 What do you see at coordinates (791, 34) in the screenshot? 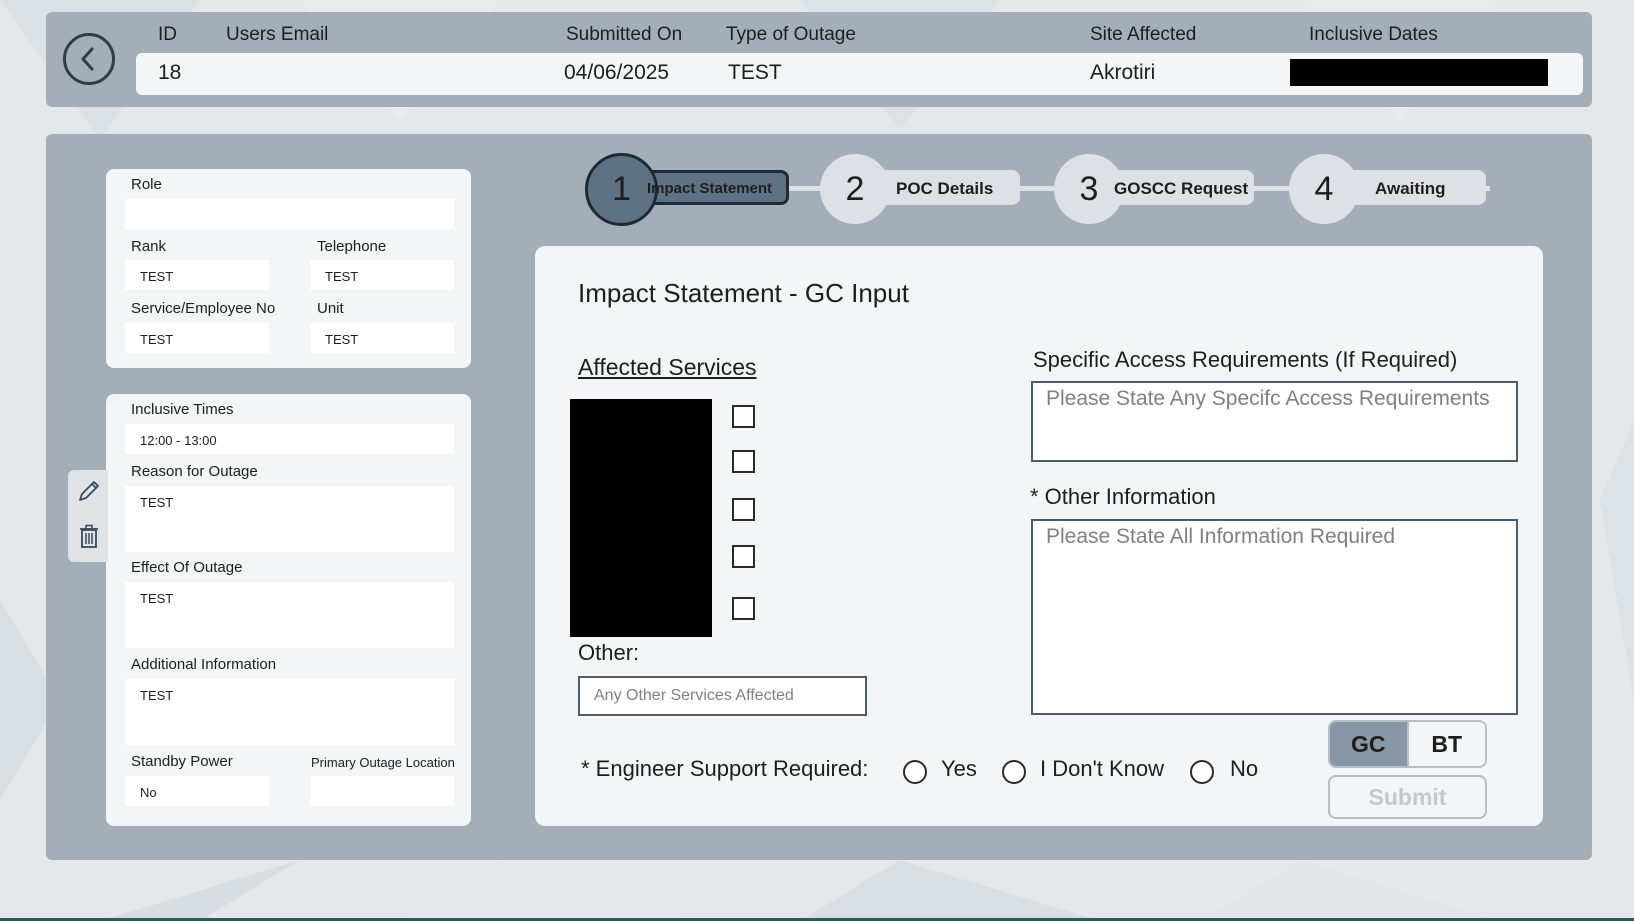
I see `header-col-type: Type of Outage` at bounding box center [791, 34].